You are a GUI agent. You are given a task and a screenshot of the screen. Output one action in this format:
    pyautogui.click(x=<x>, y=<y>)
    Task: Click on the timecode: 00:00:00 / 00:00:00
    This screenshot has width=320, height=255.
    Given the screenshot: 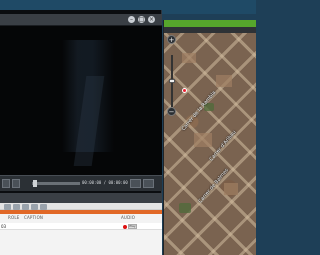 What is the action you would take?
    pyautogui.click(x=105, y=182)
    